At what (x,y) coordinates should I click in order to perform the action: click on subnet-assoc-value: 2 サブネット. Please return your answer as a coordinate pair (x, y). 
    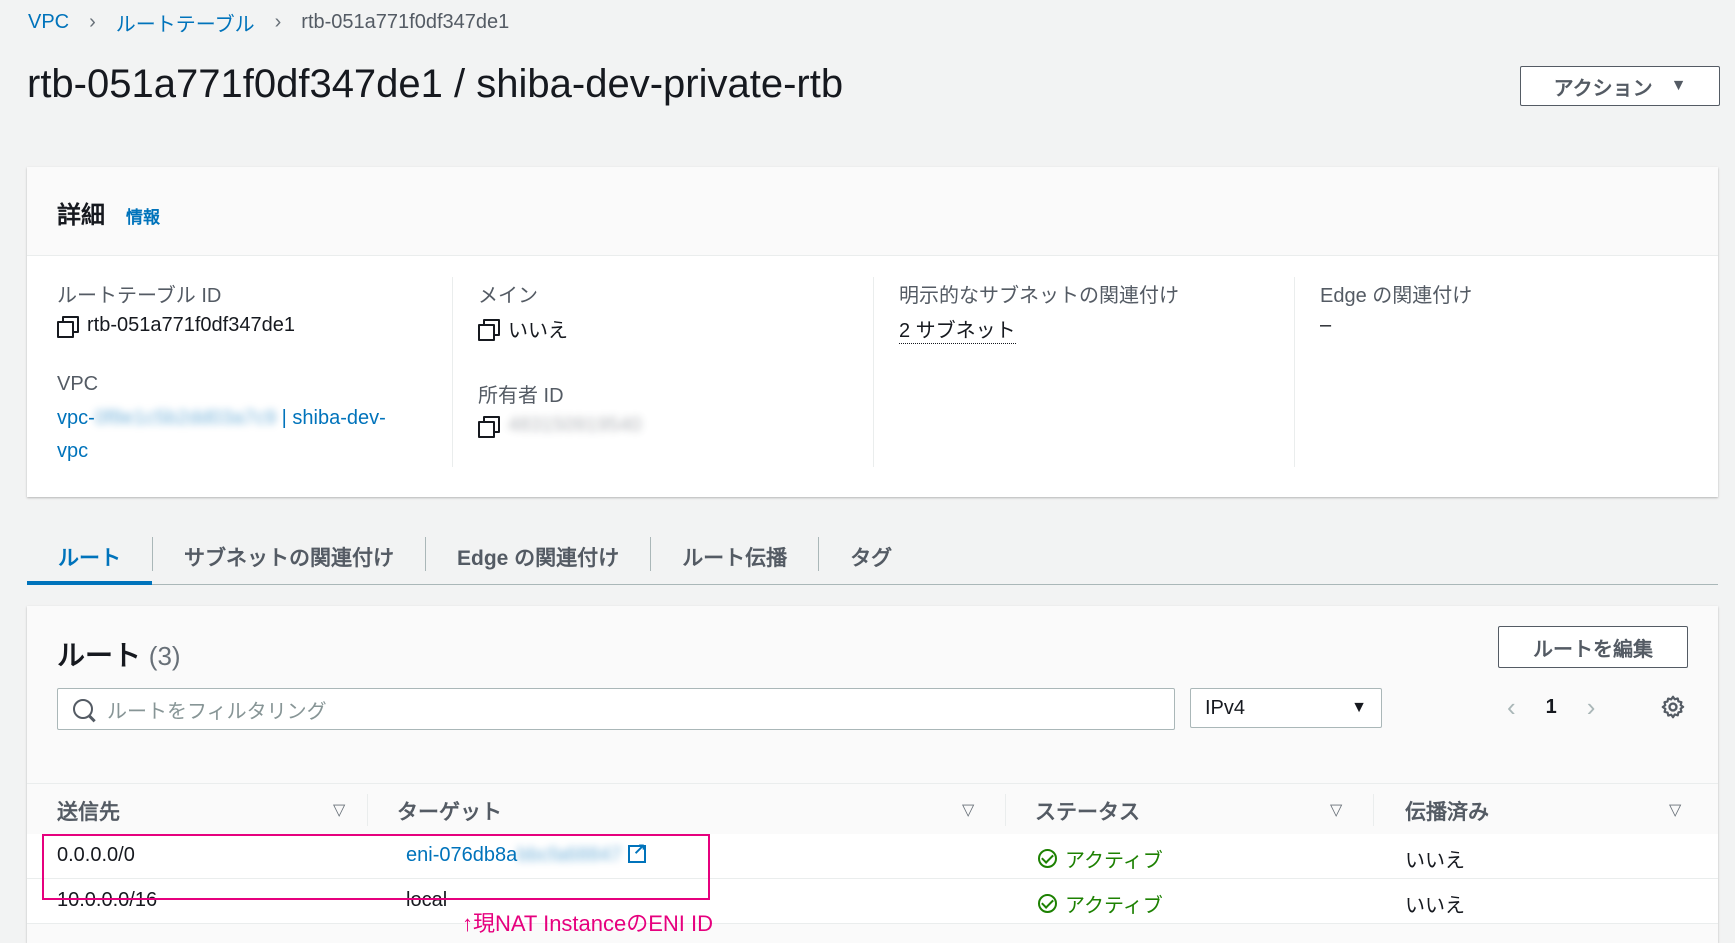
    Looking at the image, I should click on (1089, 329).